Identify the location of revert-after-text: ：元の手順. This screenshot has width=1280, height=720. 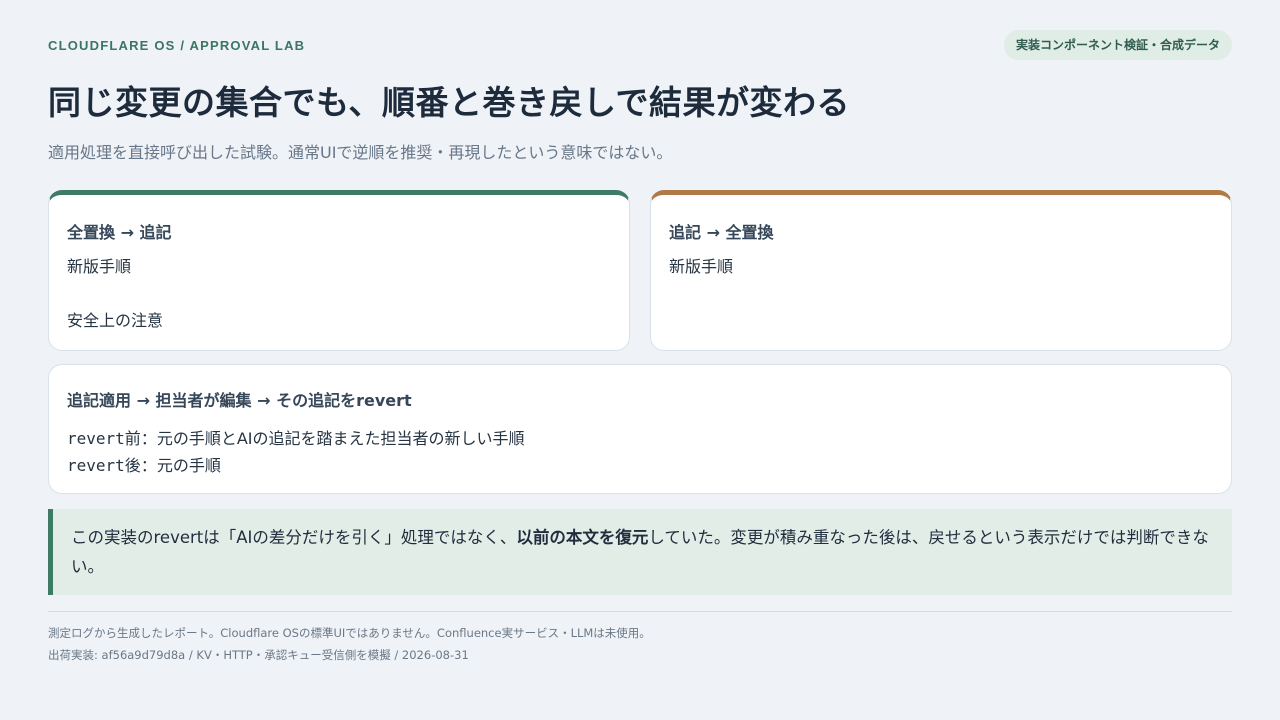
(180, 465).